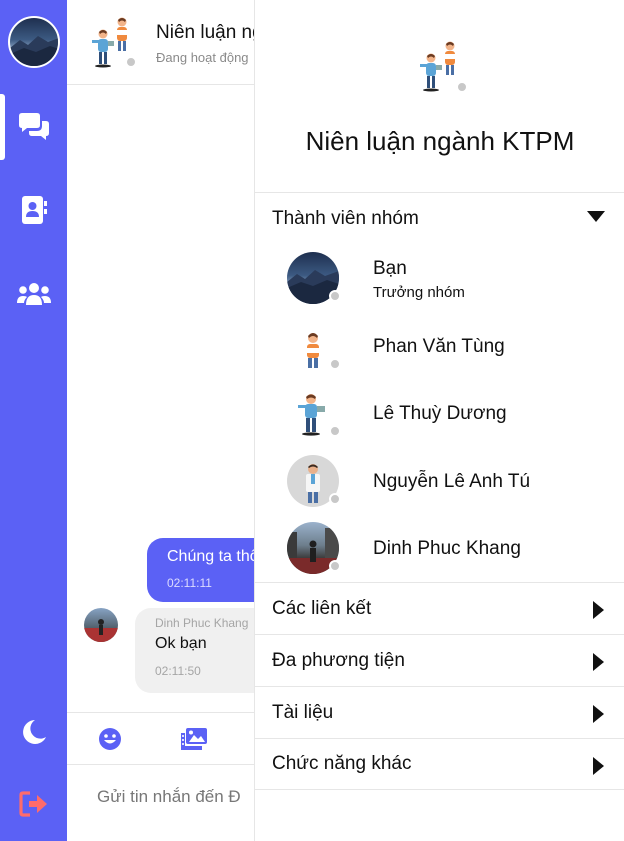 The height and width of the screenshot is (841, 624). I want to click on section-other-functions: Chức năng khác, so click(439, 764).